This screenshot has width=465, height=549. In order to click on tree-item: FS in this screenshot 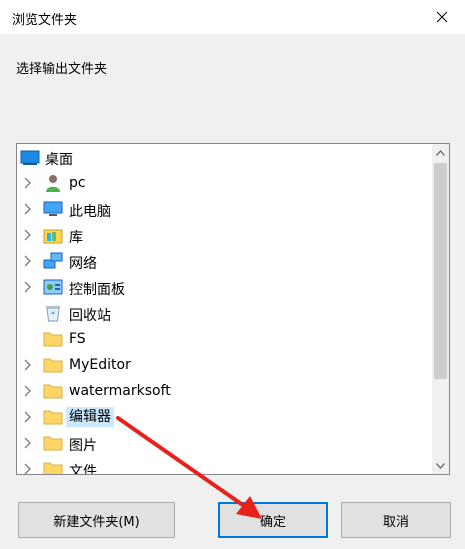, I will do `click(223, 339)`.